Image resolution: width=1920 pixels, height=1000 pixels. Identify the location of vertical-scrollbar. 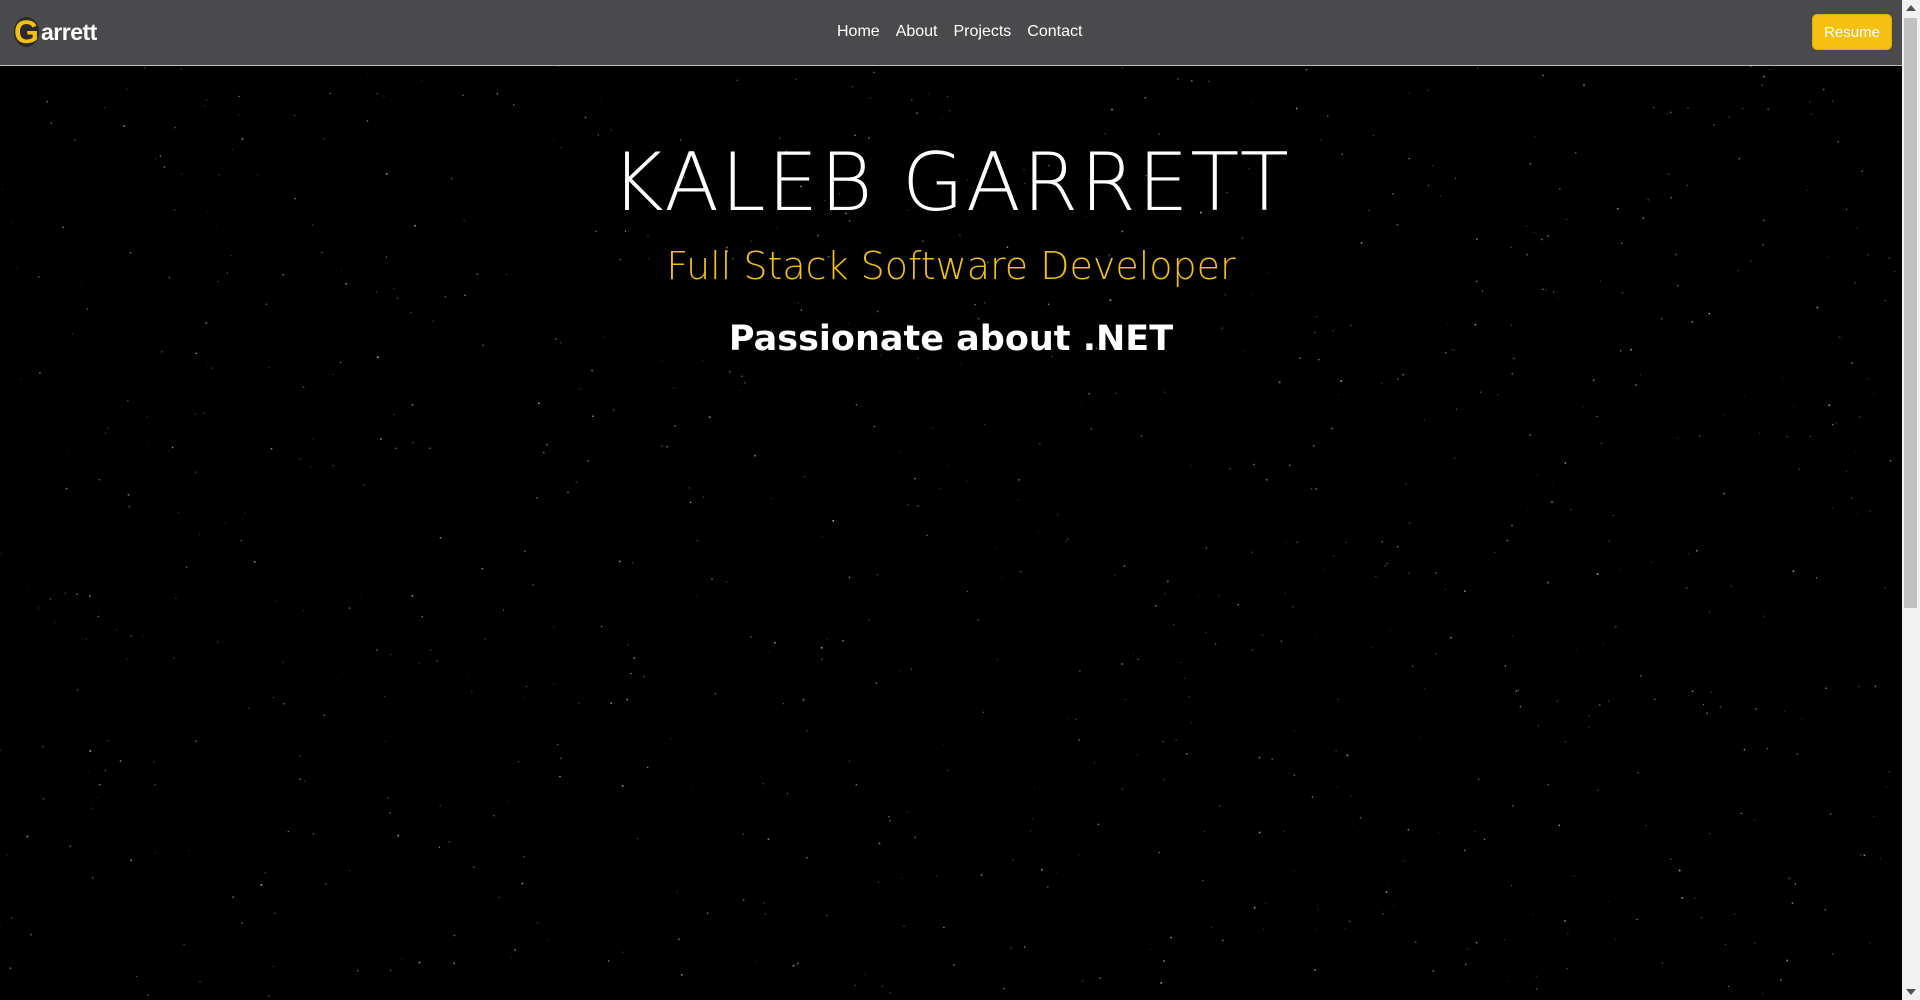
(1911, 500).